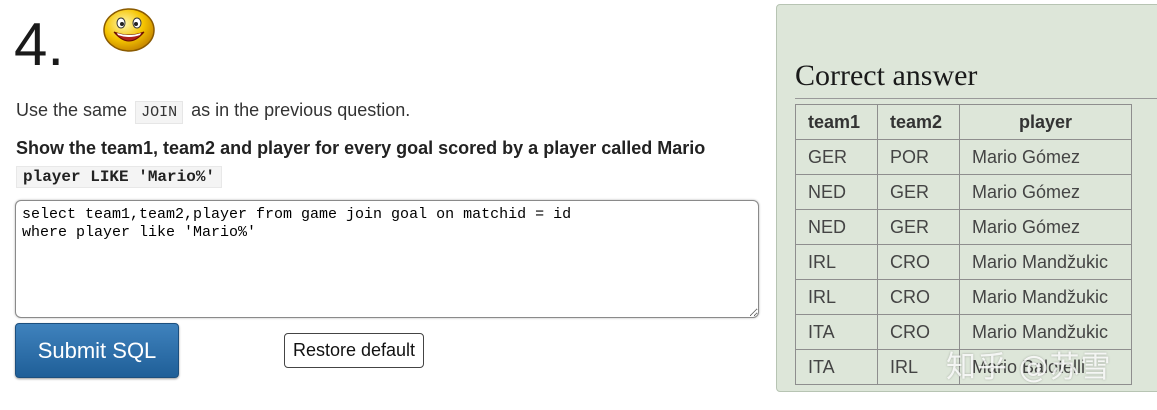 This screenshot has height=410, width=1157. What do you see at coordinates (1045, 122) in the screenshot?
I see `column-header-player: player` at bounding box center [1045, 122].